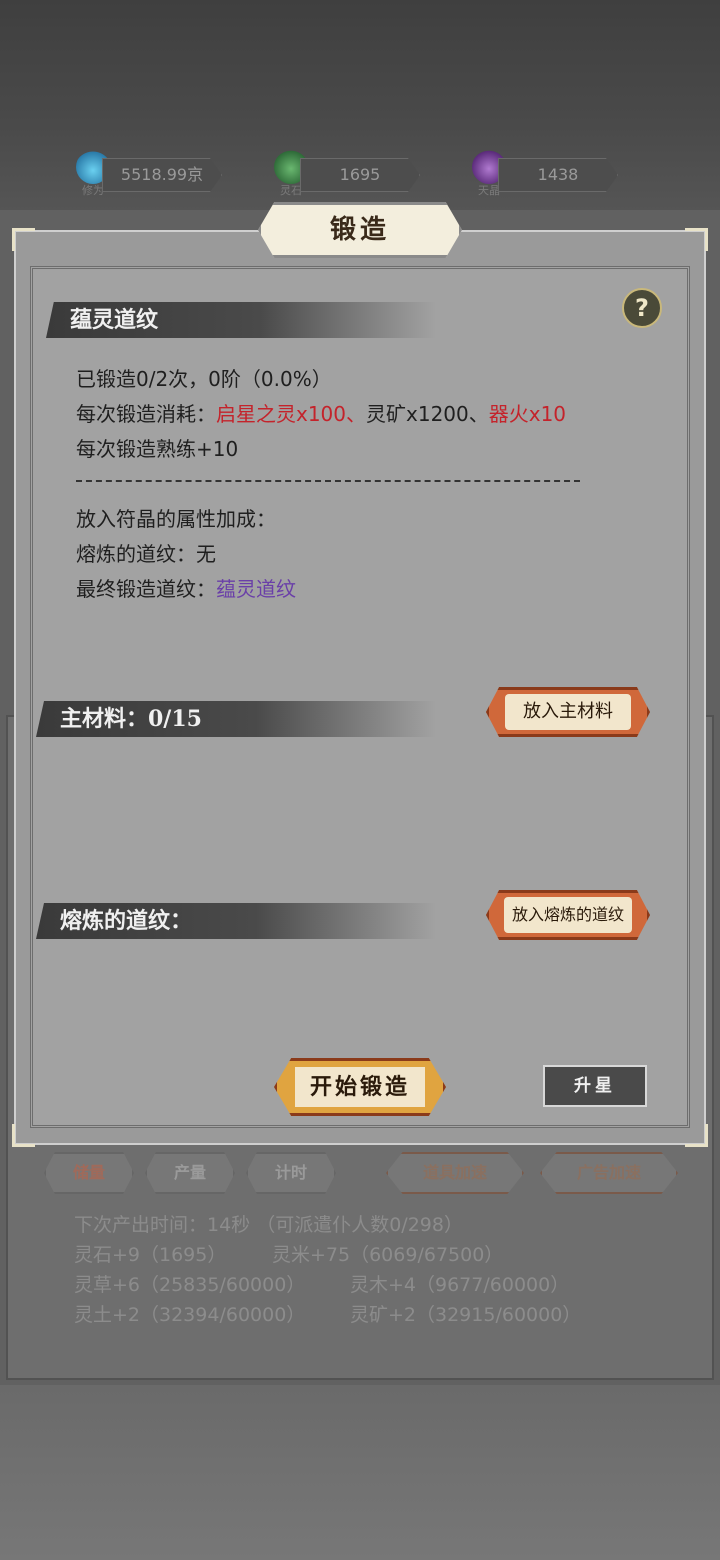 The width and height of the screenshot is (720, 1560). What do you see at coordinates (360, 1472) in the screenshot?
I see `bottom-background` at bounding box center [360, 1472].